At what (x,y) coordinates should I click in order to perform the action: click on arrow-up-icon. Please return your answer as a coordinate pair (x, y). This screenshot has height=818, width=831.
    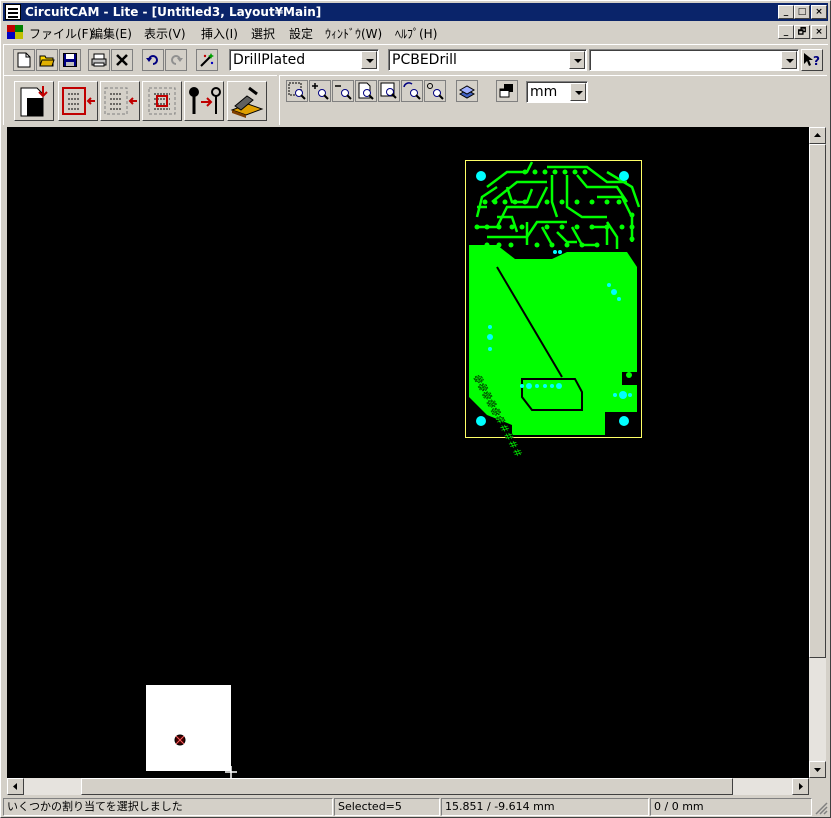
    Looking at the image, I should click on (817, 135).